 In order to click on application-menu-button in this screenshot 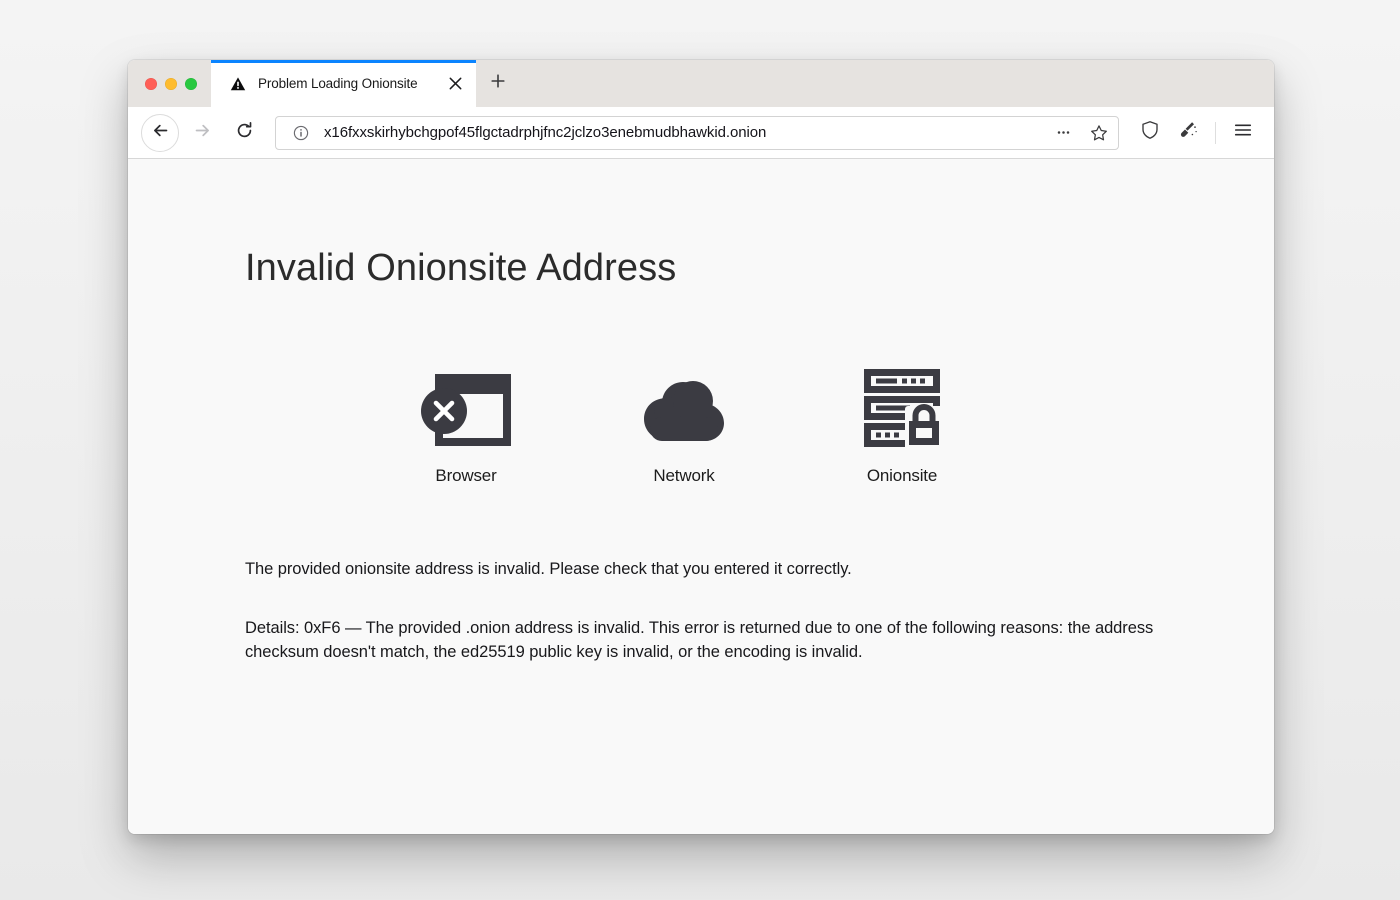, I will do `click(1243, 133)`.